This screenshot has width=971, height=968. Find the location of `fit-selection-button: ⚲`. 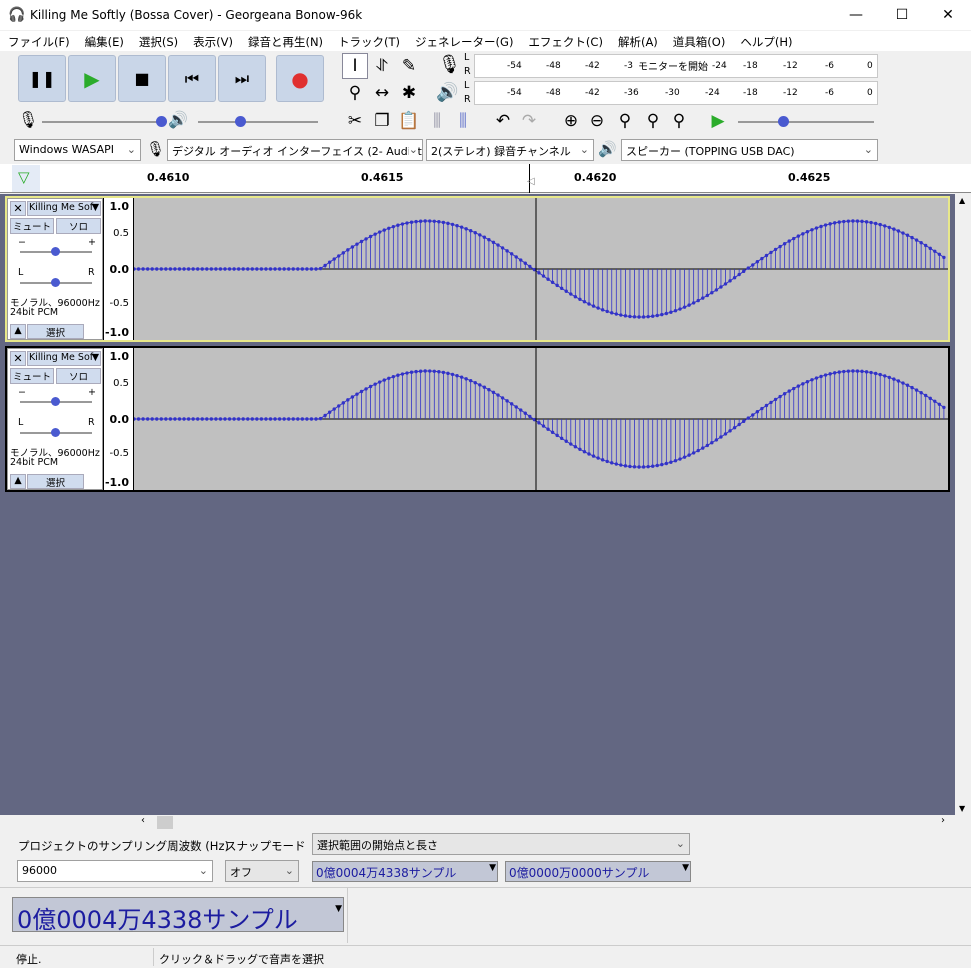

fit-selection-button: ⚲ is located at coordinates (625, 121).